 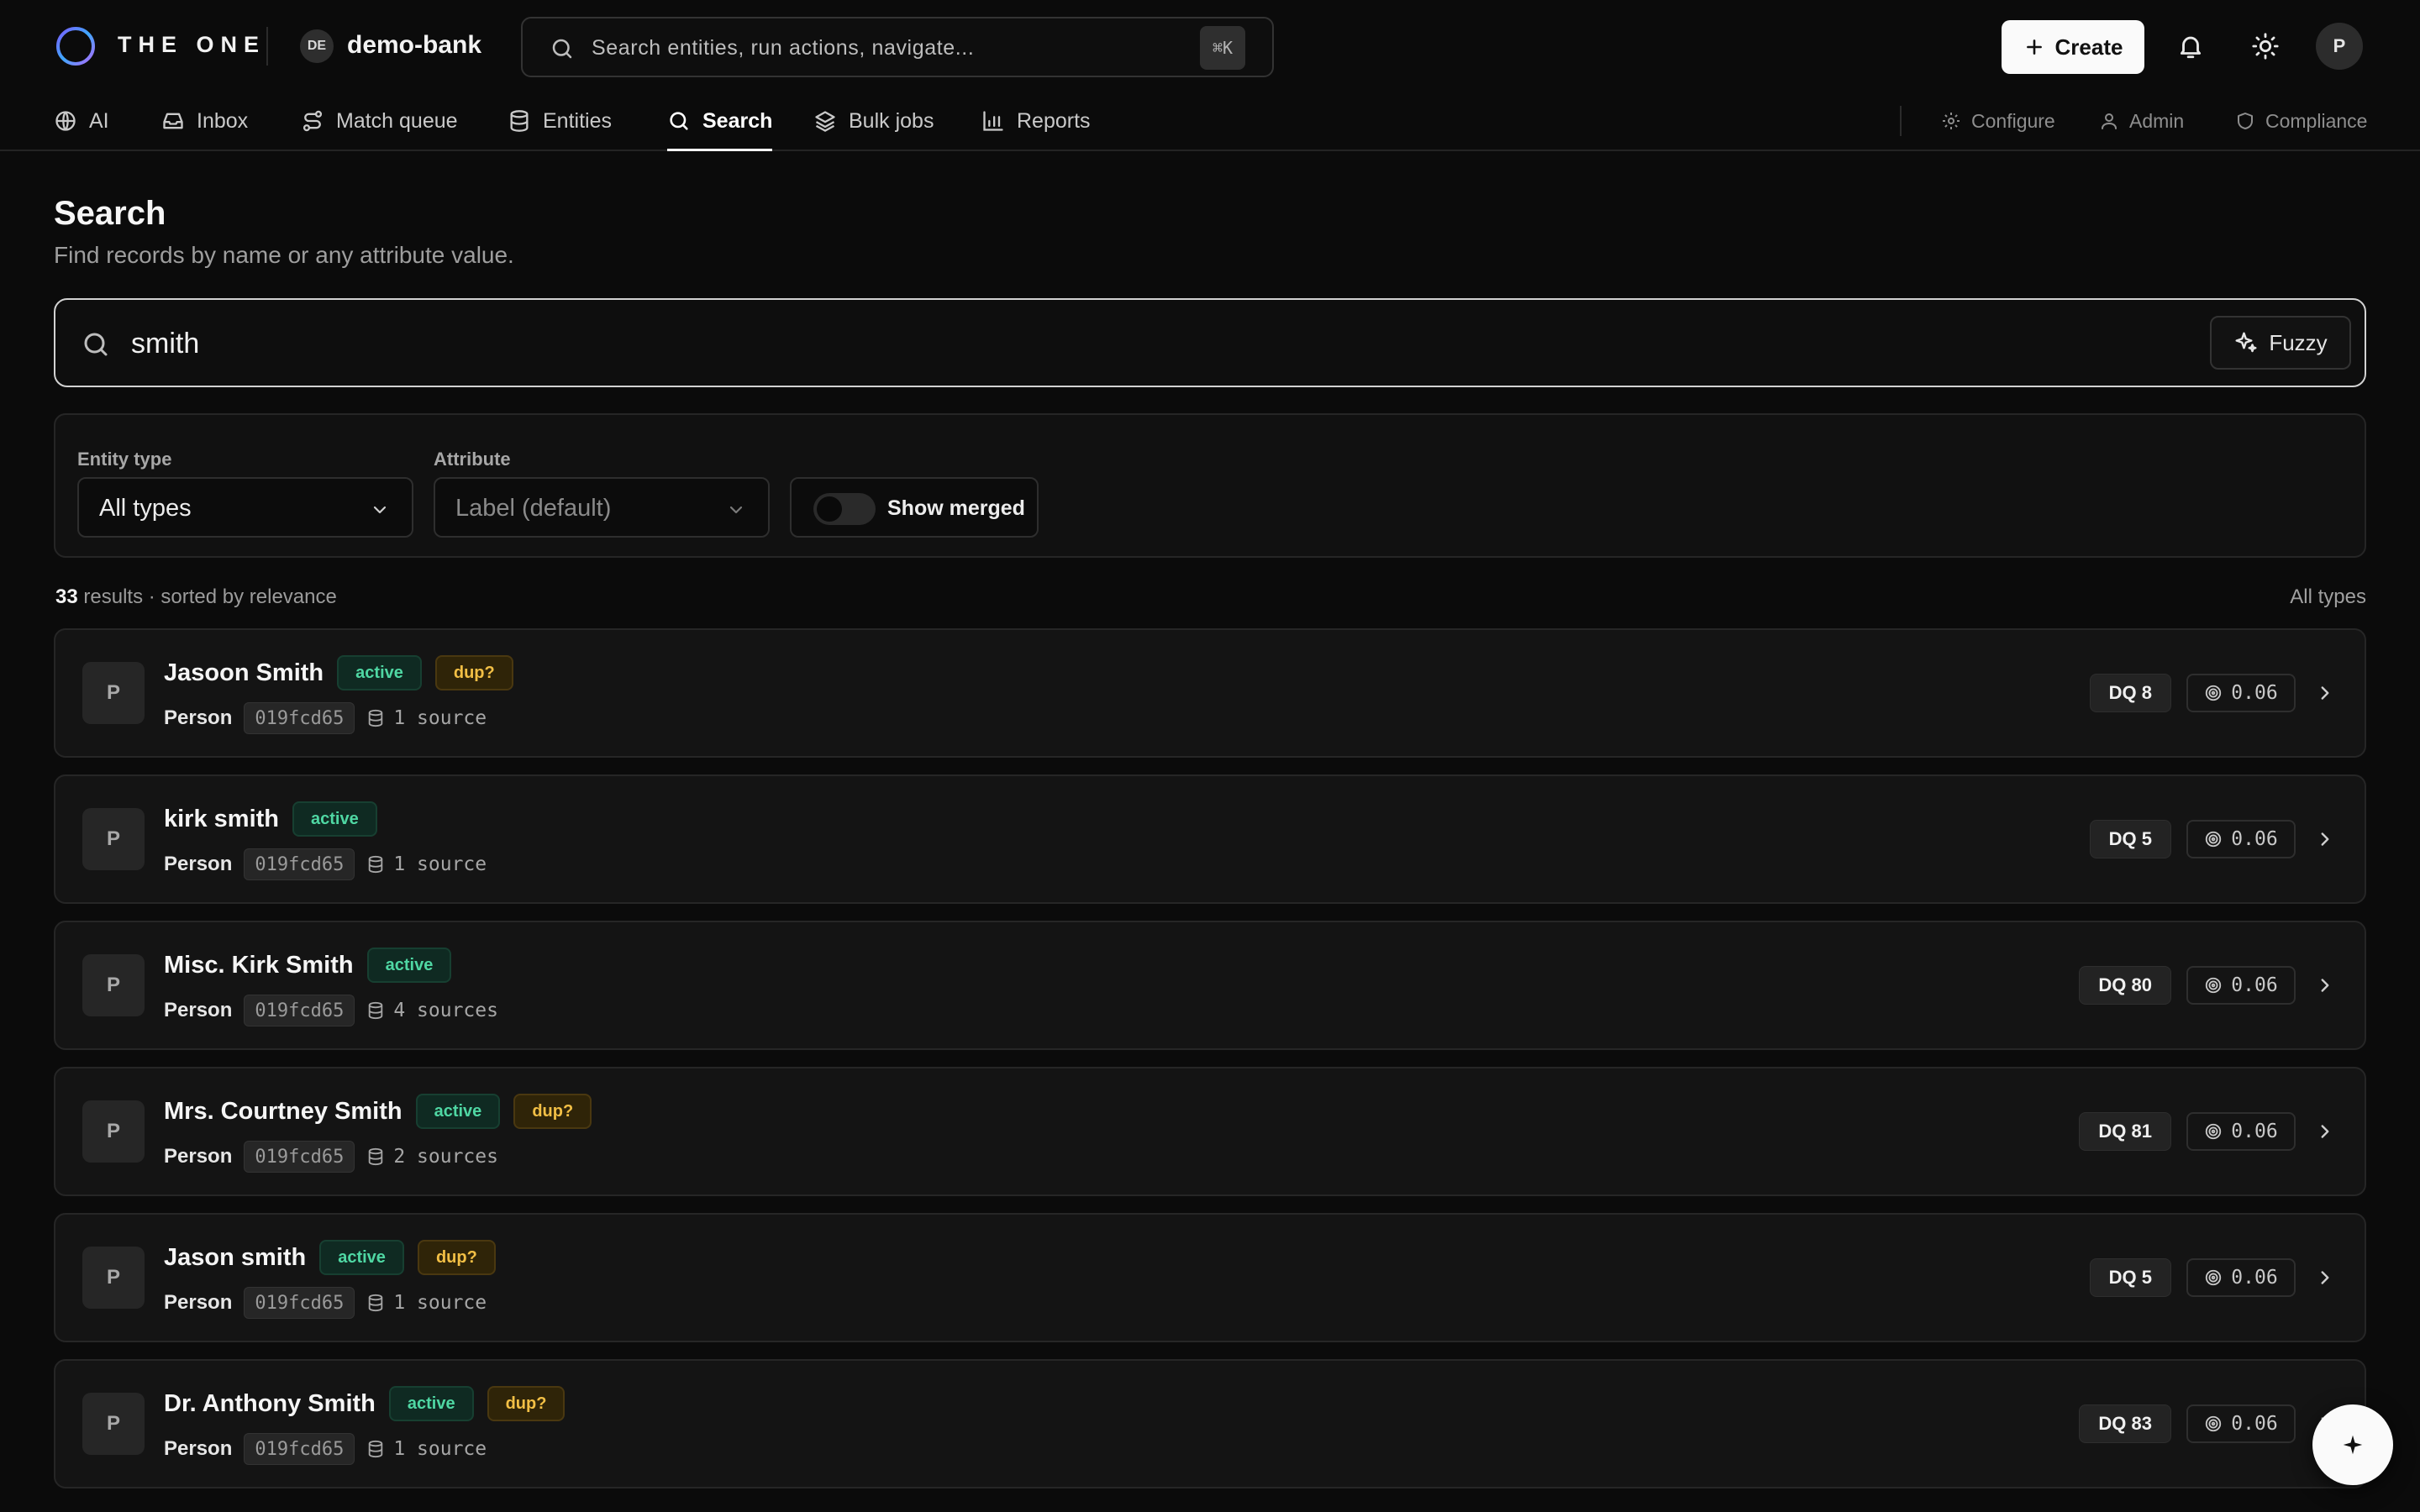 What do you see at coordinates (432, 1010) in the screenshot?
I see `source-count: 4 sources` at bounding box center [432, 1010].